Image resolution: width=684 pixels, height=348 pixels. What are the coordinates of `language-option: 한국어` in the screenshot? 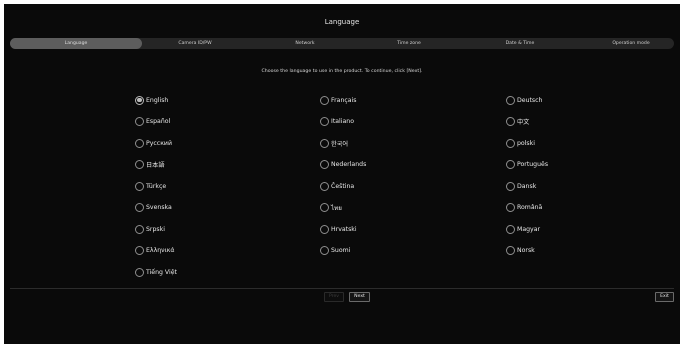 It's located at (334, 143).